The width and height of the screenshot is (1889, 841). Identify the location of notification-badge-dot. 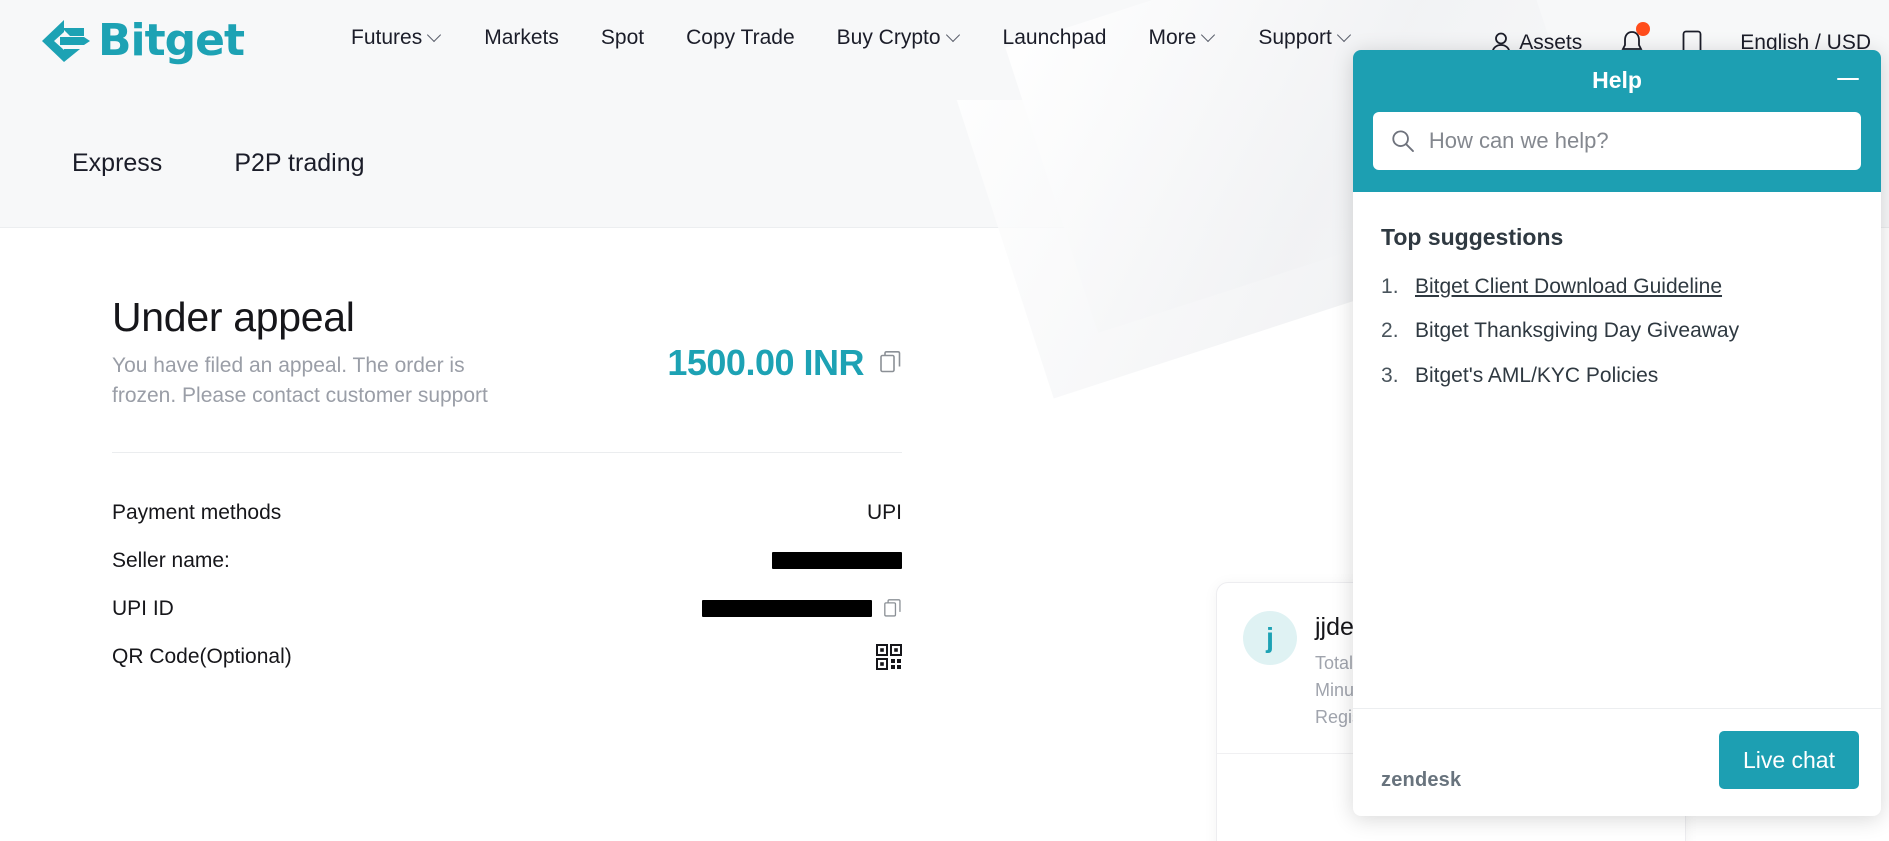
(1643, 29).